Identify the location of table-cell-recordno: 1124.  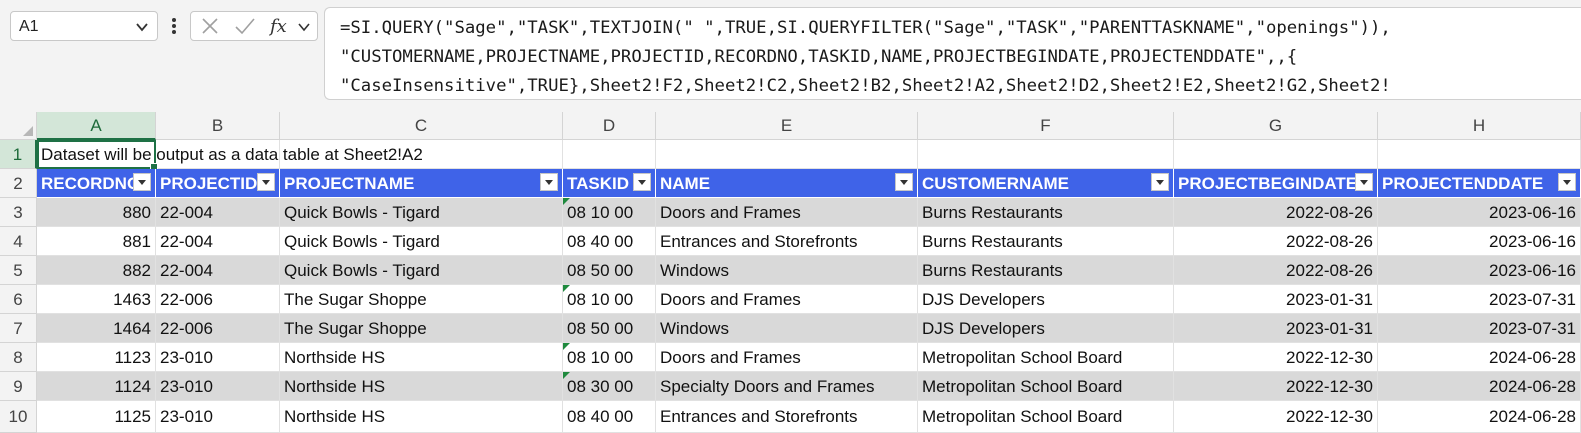
(96, 386).